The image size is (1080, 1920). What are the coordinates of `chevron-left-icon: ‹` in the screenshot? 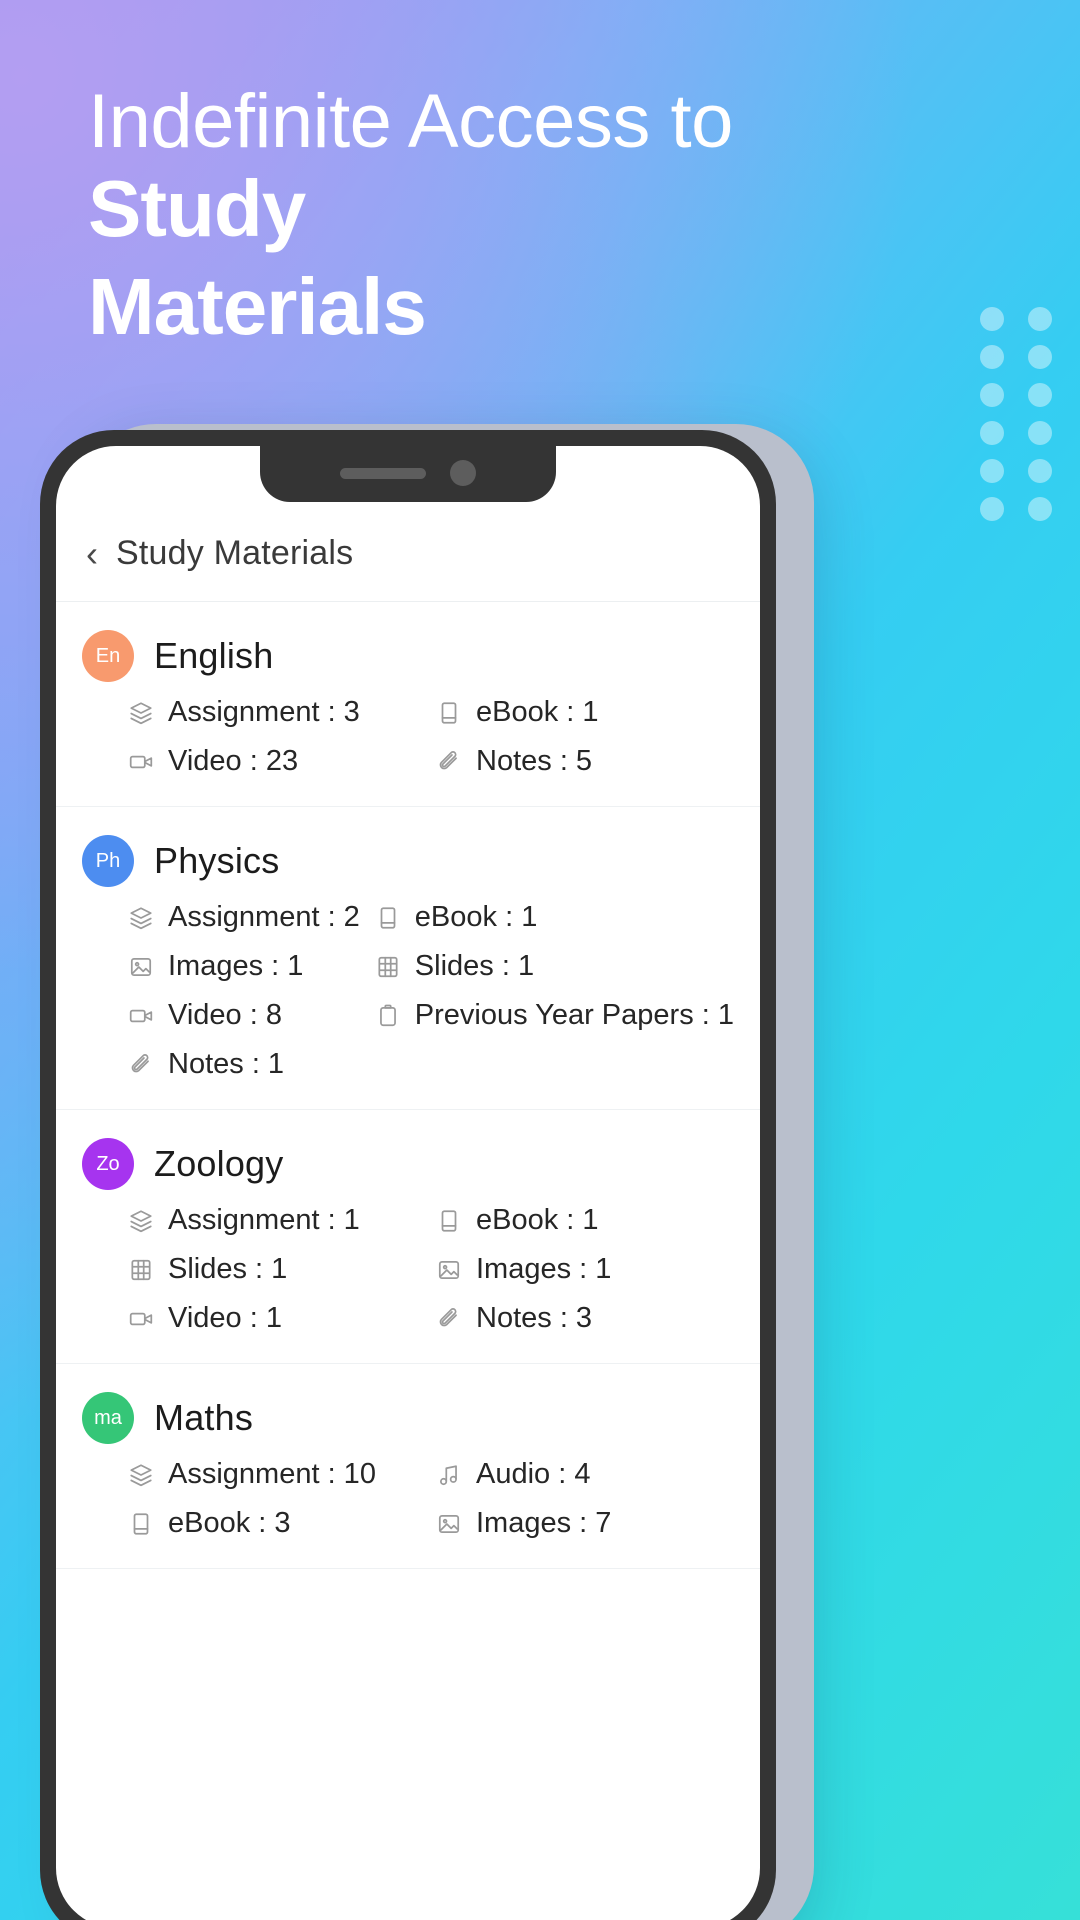 It's located at (92, 553).